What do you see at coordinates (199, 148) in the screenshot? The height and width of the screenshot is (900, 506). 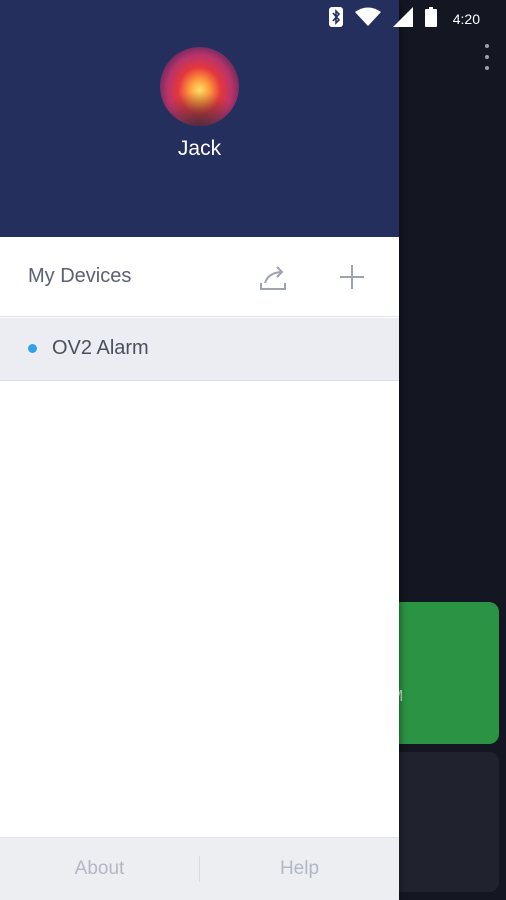 I see `user-name: Jack` at bounding box center [199, 148].